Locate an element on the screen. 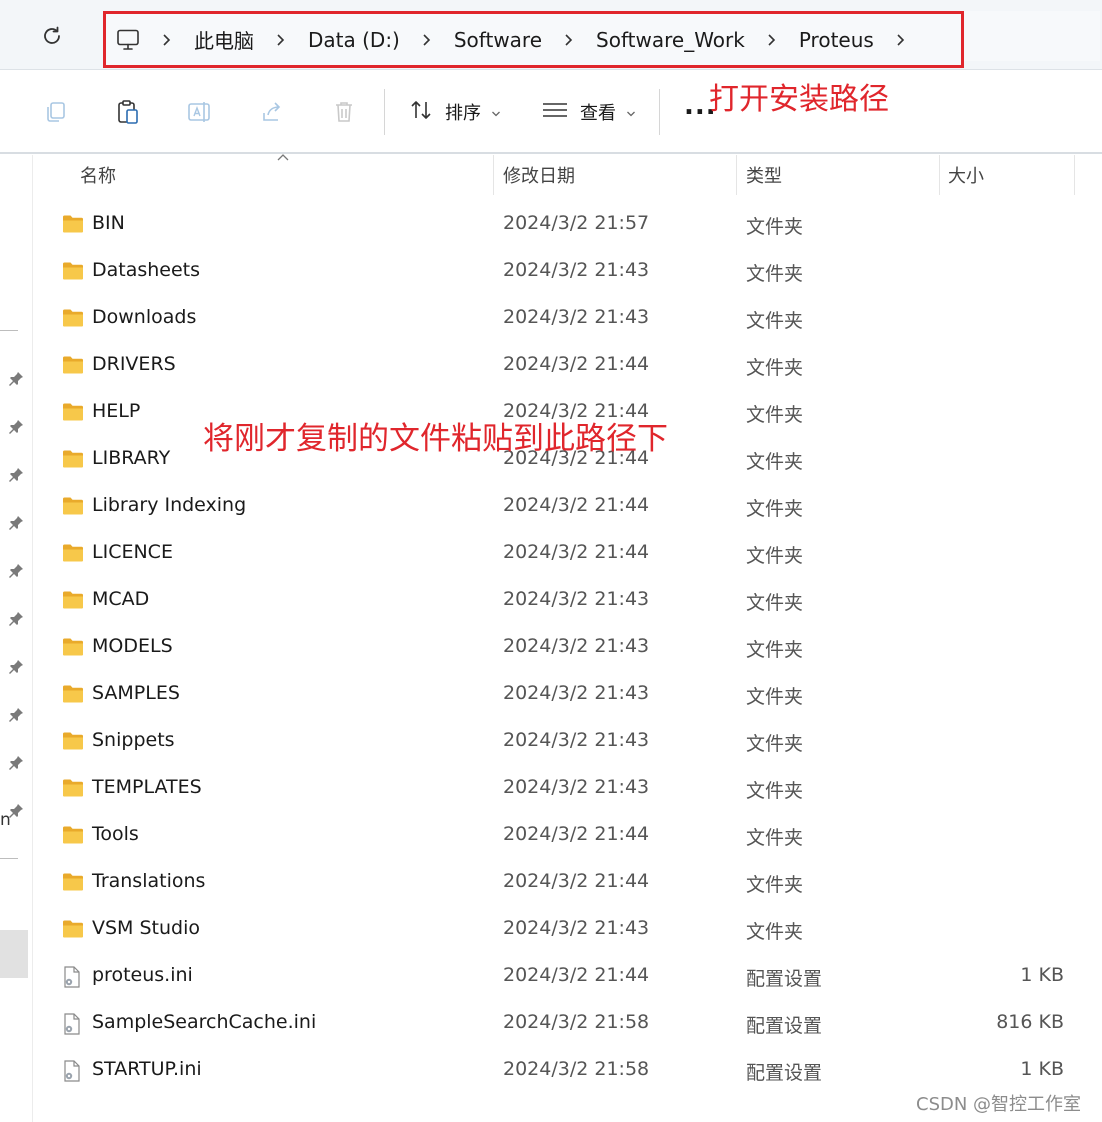 The image size is (1102, 1122). file-row: STARTUP.ini 2024/3/2 21:58 配置设置 1 KB is located at coordinates (567, 1070).